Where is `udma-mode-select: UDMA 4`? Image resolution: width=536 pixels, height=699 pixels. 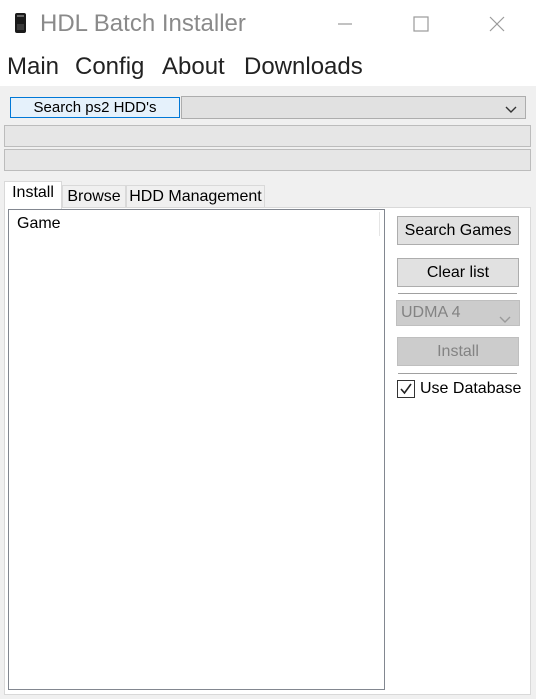
udma-mode-select: UDMA 4 is located at coordinates (458, 313).